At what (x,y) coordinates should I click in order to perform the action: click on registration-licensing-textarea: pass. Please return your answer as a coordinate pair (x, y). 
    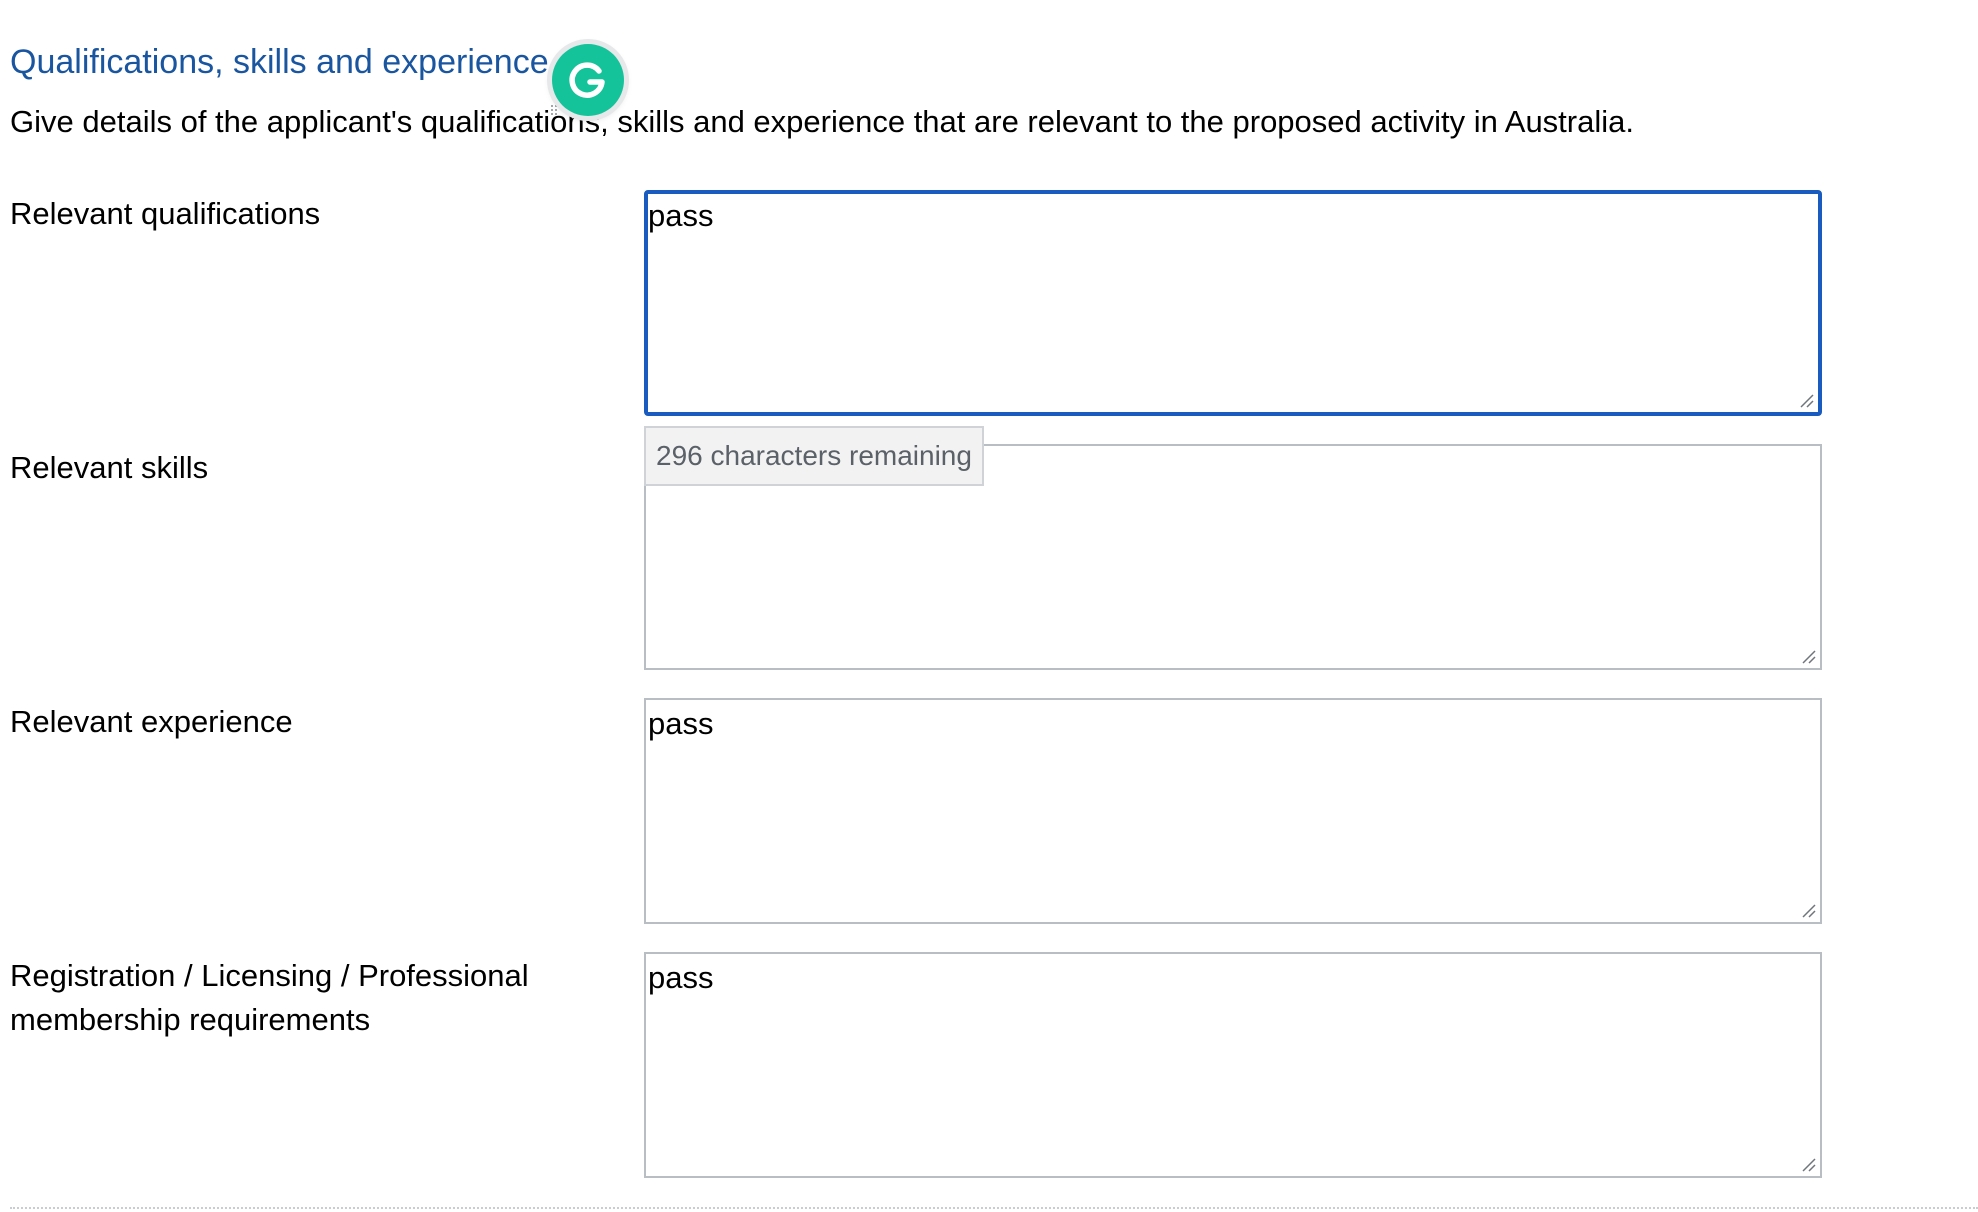
    Looking at the image, I should click on (1233, 1065).